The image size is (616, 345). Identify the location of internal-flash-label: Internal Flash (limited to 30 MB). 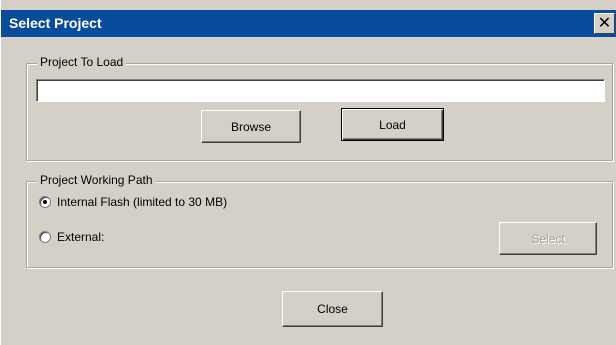
(142, 202).